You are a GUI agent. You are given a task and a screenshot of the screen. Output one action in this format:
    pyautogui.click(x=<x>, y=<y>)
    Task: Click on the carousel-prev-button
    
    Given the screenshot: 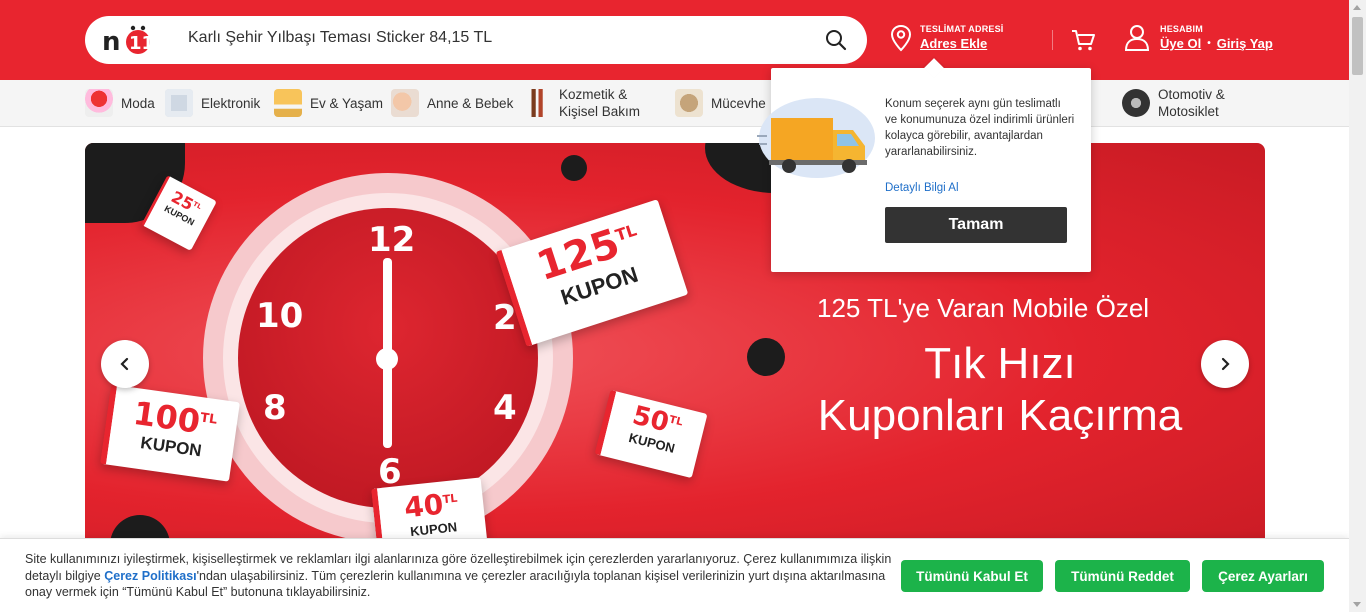 What is the action you would take?
    pyautogui.click(x=125, y=364)
    